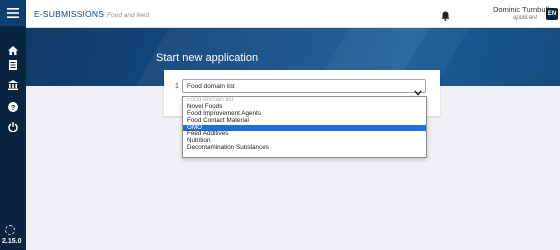 This screenshot has width=560, height=250. What do you see at coordinates (304, 121) in the screenshot?
I see `option-food-contact-material: Food Contact Material` at bounding box center [304, 121].